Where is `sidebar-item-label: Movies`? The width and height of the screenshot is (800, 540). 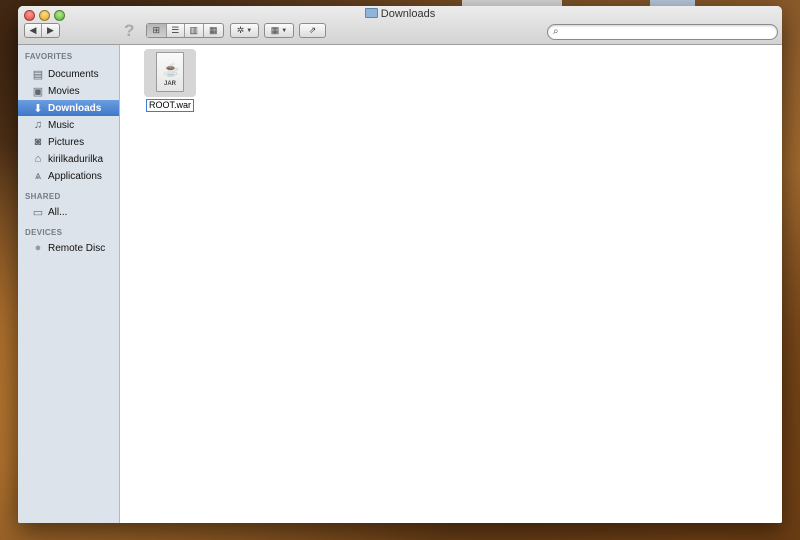 sidebar-item-label: Movies is located at coordinates (64, 91).